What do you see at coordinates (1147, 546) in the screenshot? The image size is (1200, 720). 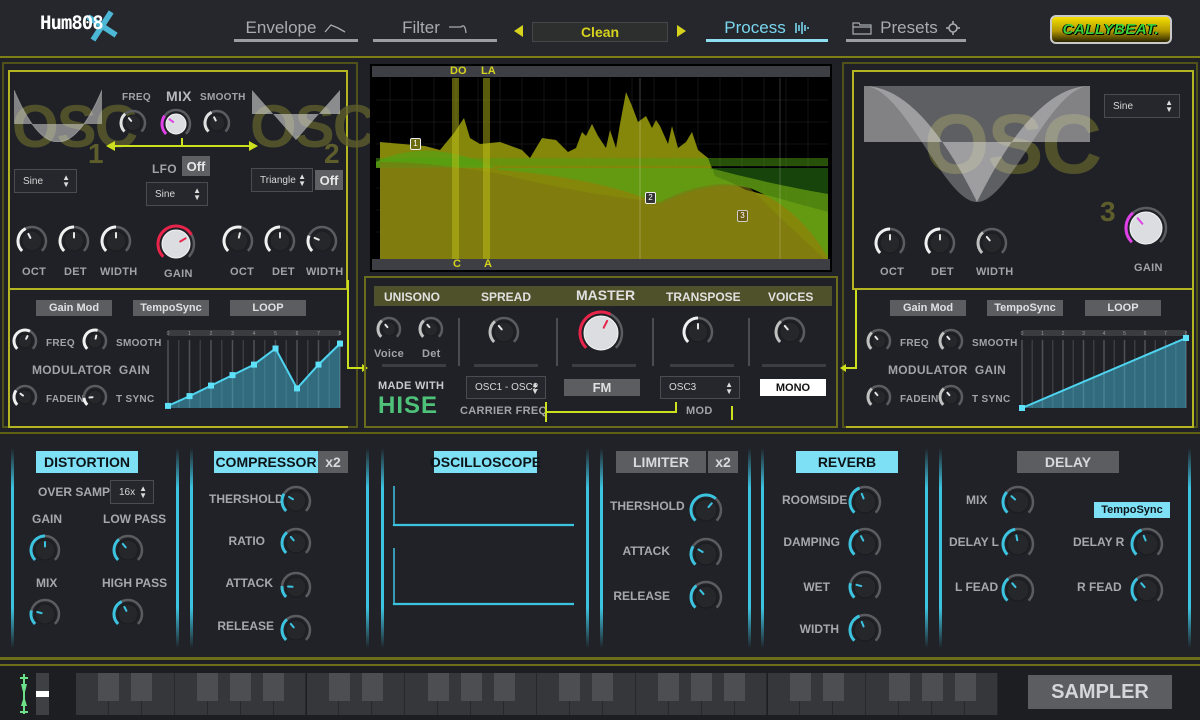 I see `delay-r-knob` at bounding box center [1147, 546].